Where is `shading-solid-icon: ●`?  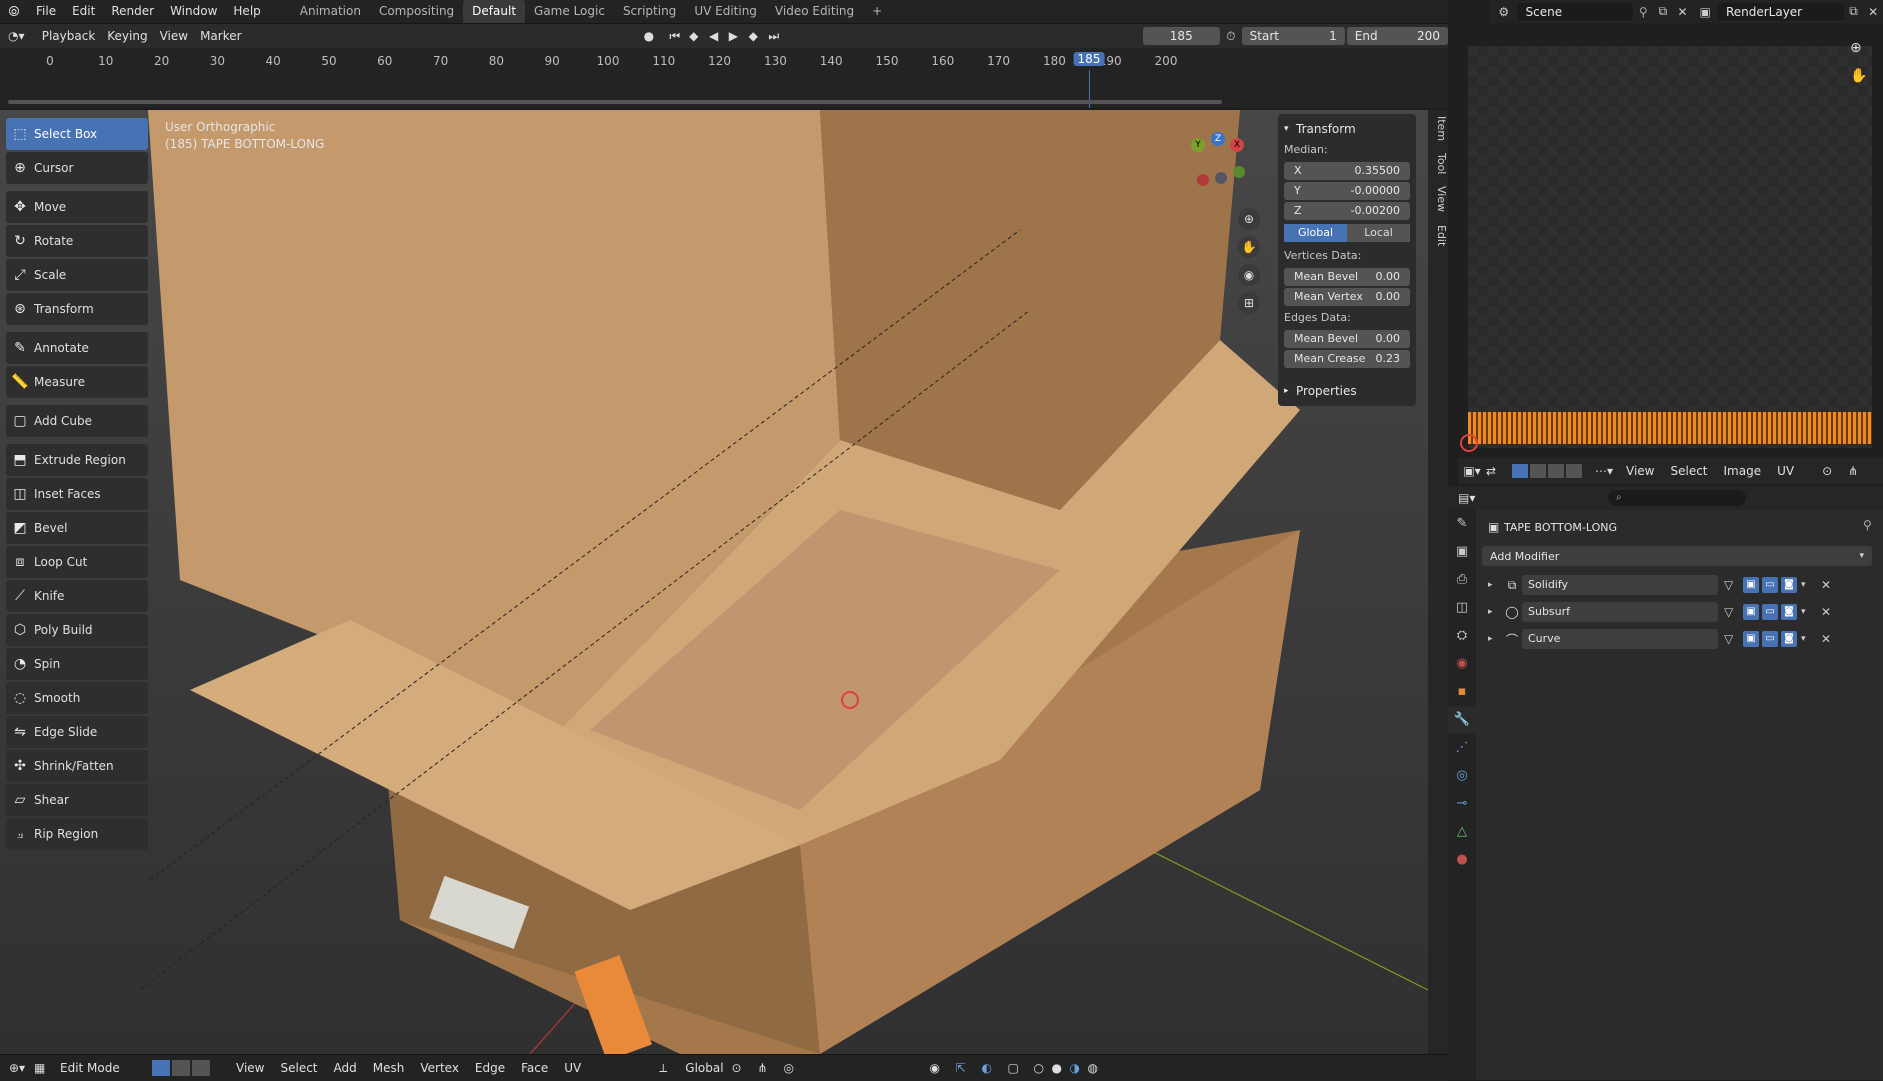
shading-solid-icon: ● is located at coordinates (1061, 1068).